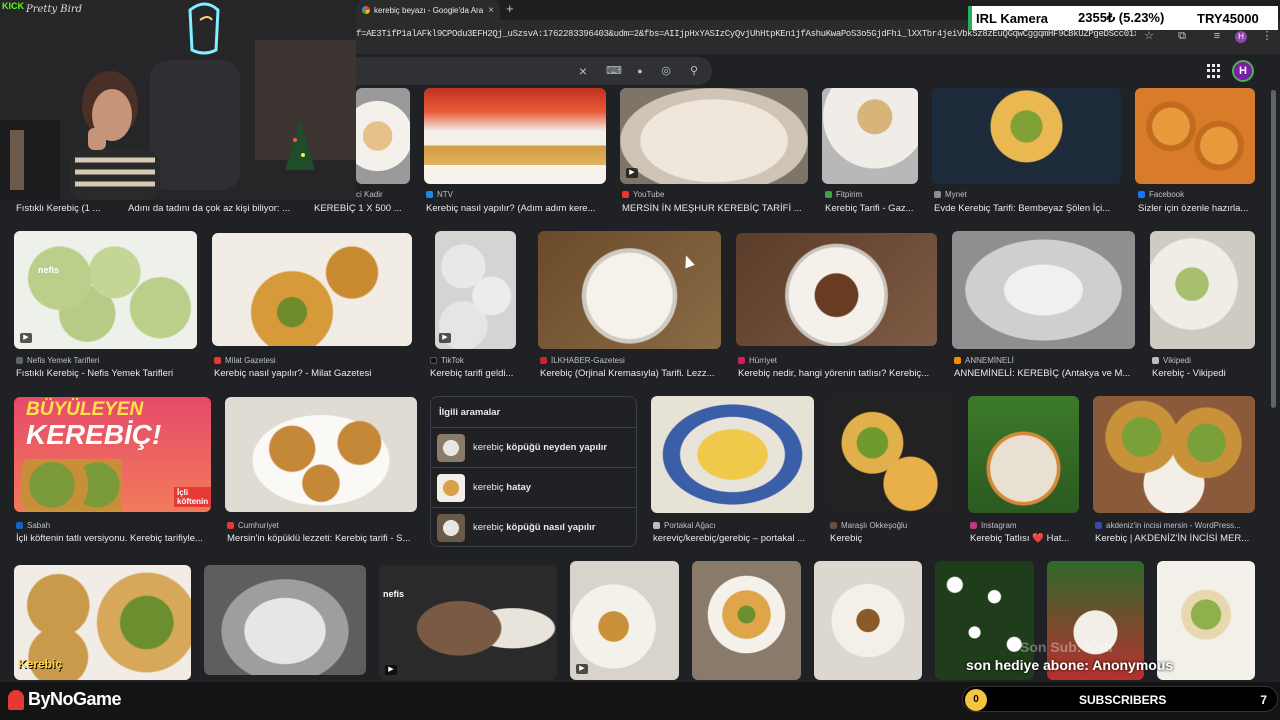 The width and height of the screenshot is (1280, 720). Describe the element at coordinates (892, 538) in the screenshot. I see `result-title: Kerebiç` at that location.